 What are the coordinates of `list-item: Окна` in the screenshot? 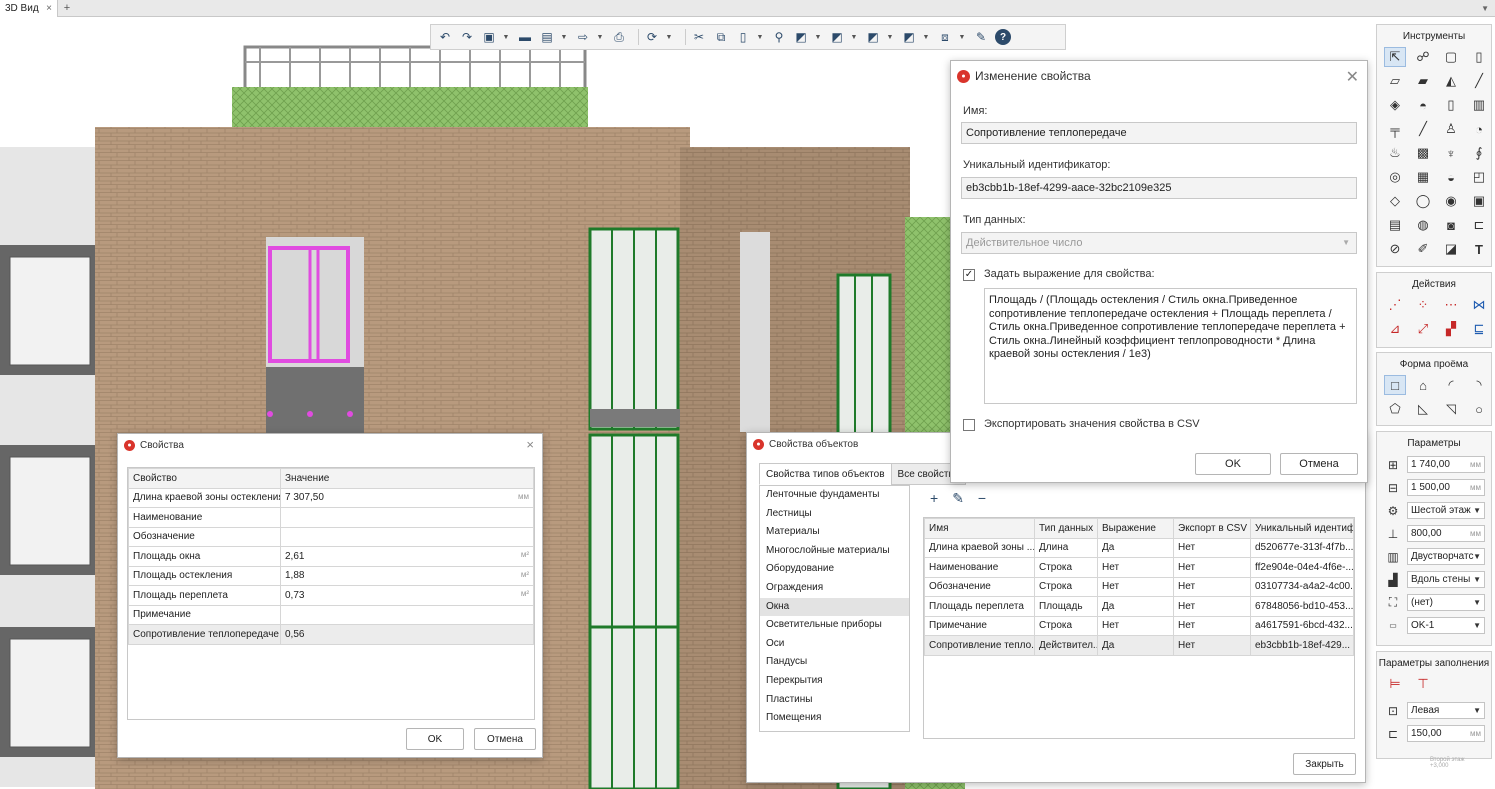 It's located at (834, 607).